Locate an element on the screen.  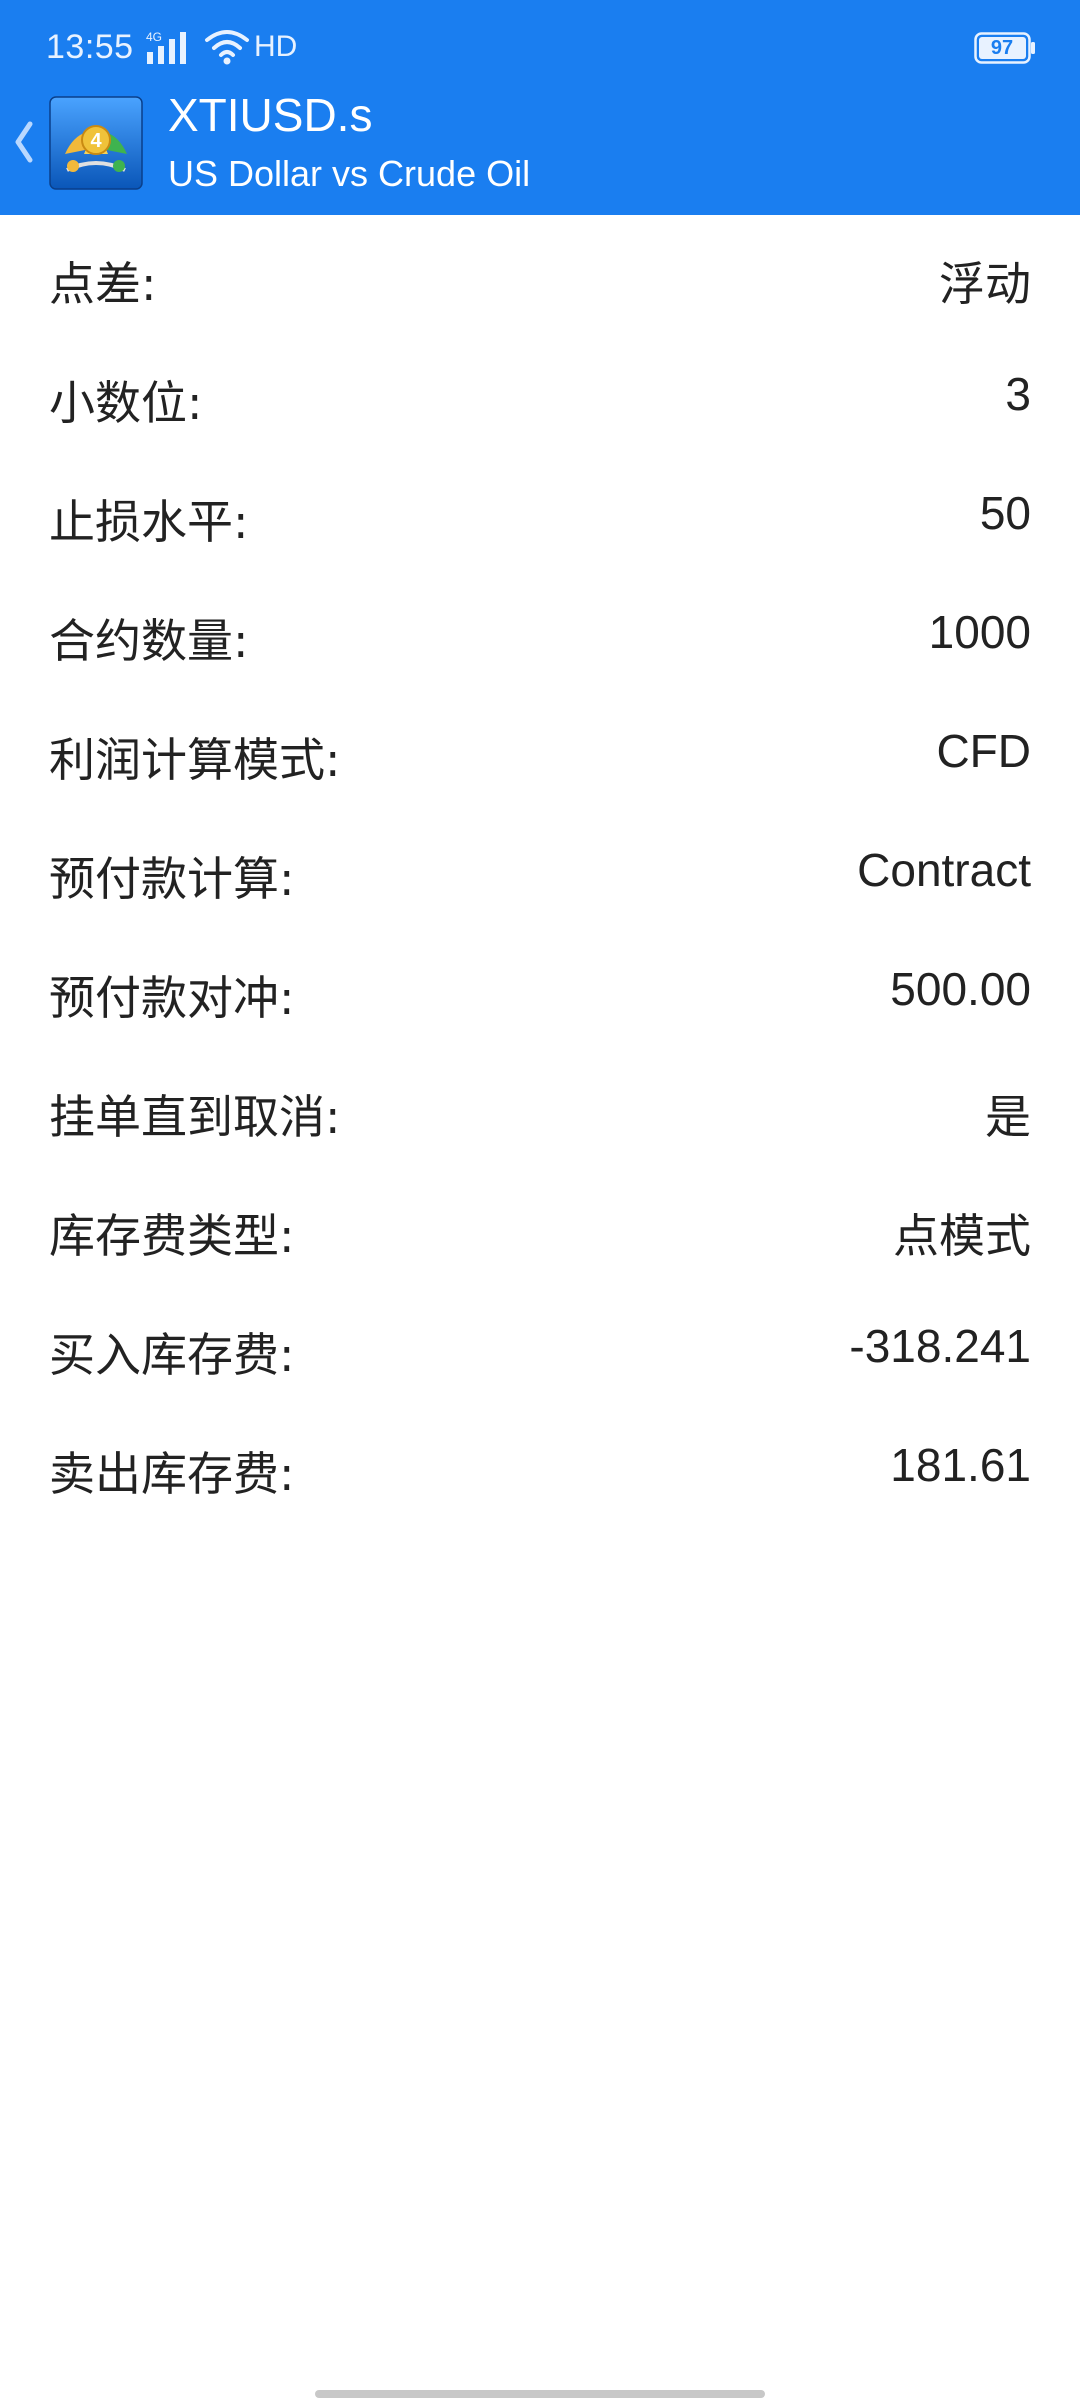
spec-value: 181.61 is located at coordinates (960, 1465).